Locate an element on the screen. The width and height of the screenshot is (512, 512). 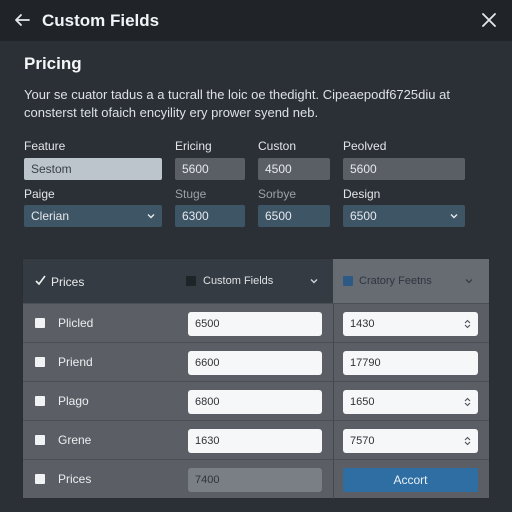
page-select-value: Clerian is located at coordinates (50, 216).